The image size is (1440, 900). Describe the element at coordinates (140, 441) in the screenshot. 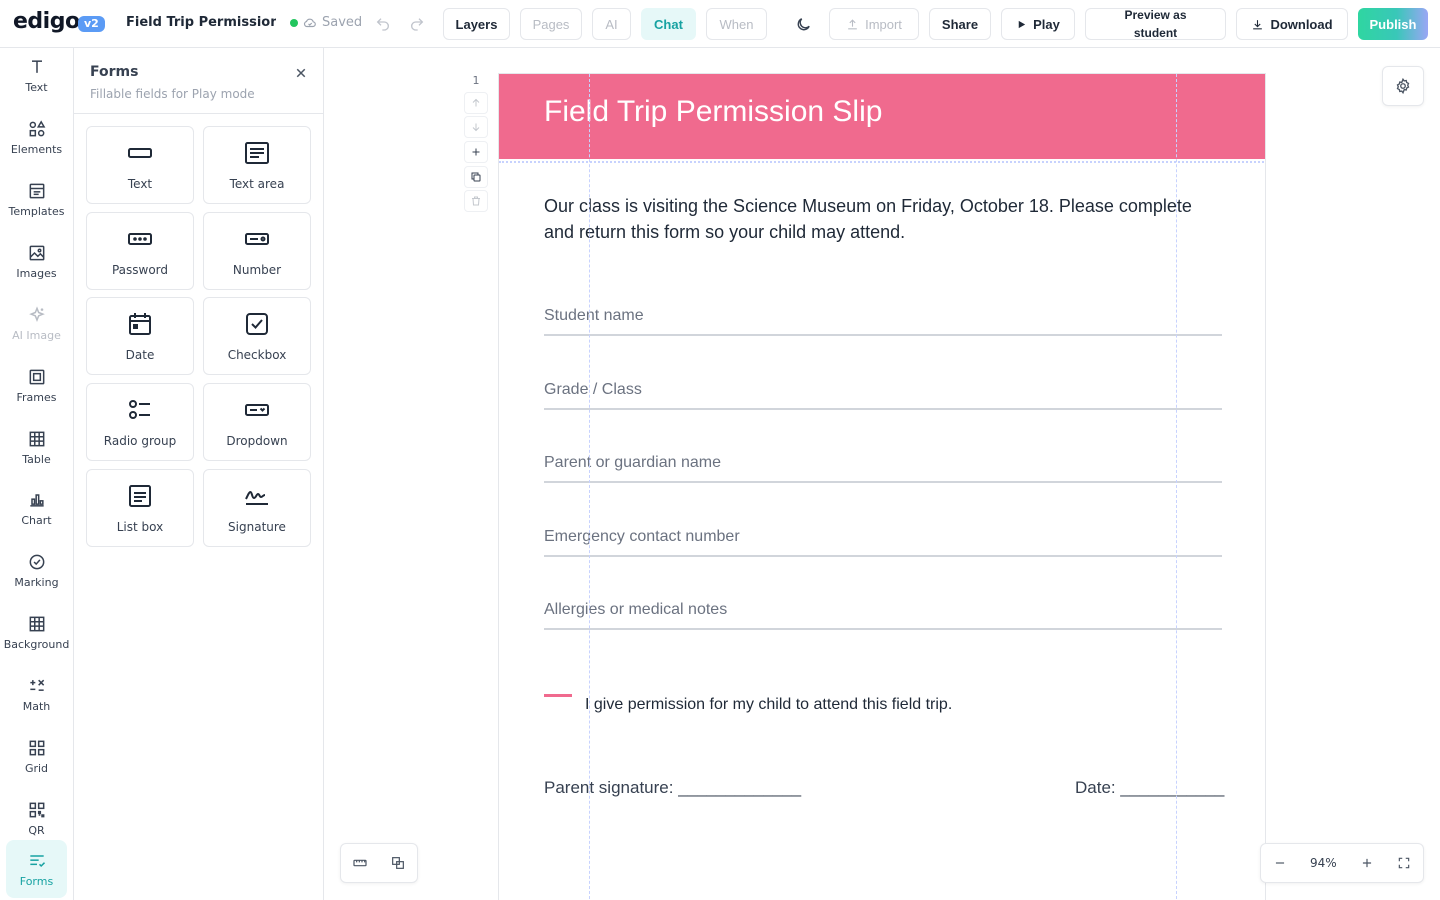

I see `tile-label: Radio group` at that location.